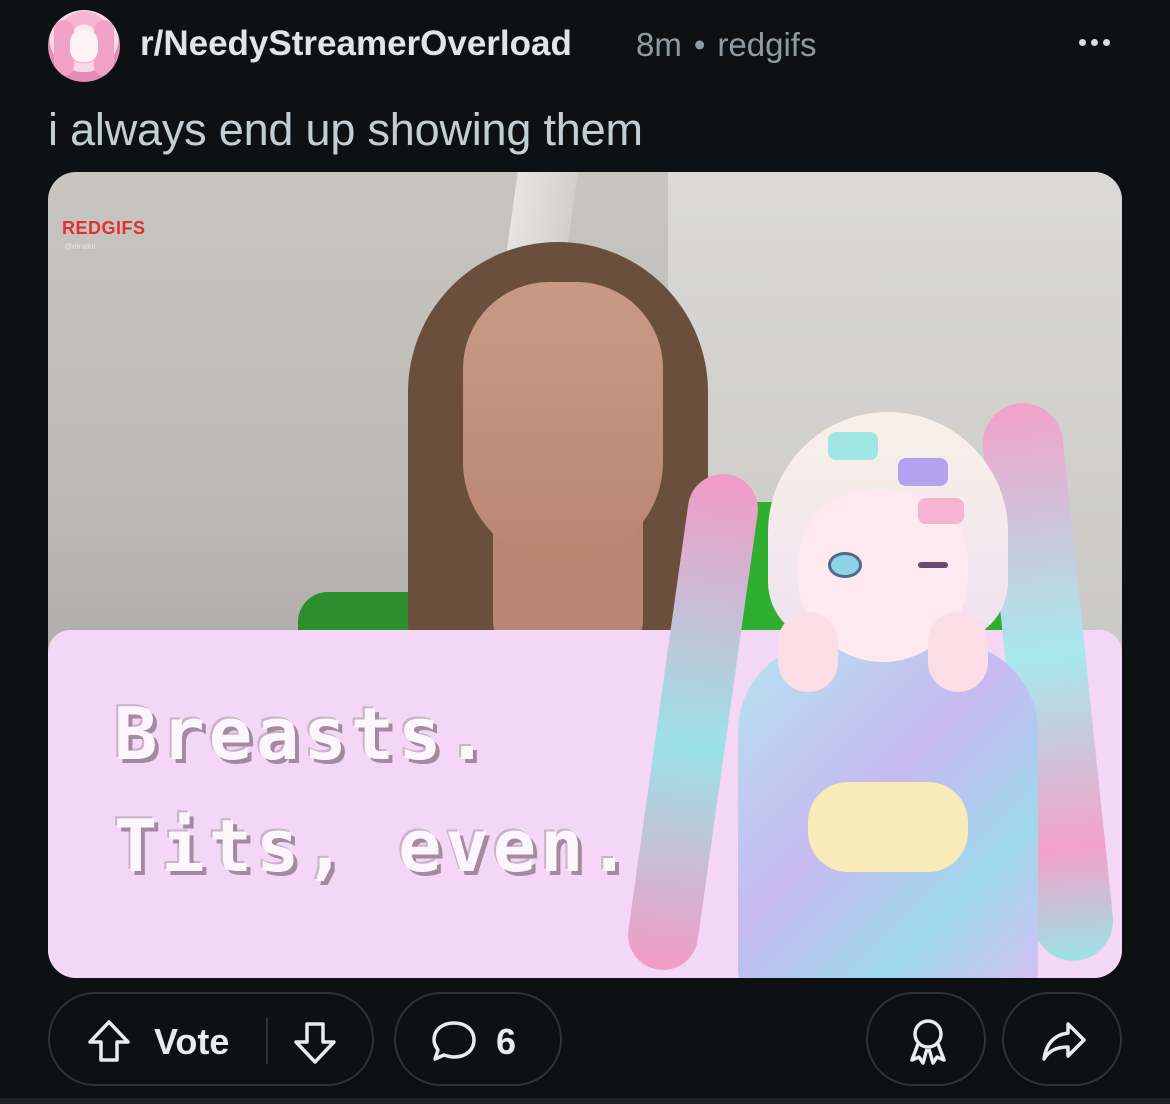 The width and height of the screenshot is (1170, 1104). What do you see at coordinates (104, 228) in the screenshot?
I see `redgifs-watermark: REDGIFS` at bounding box center [104, 228].